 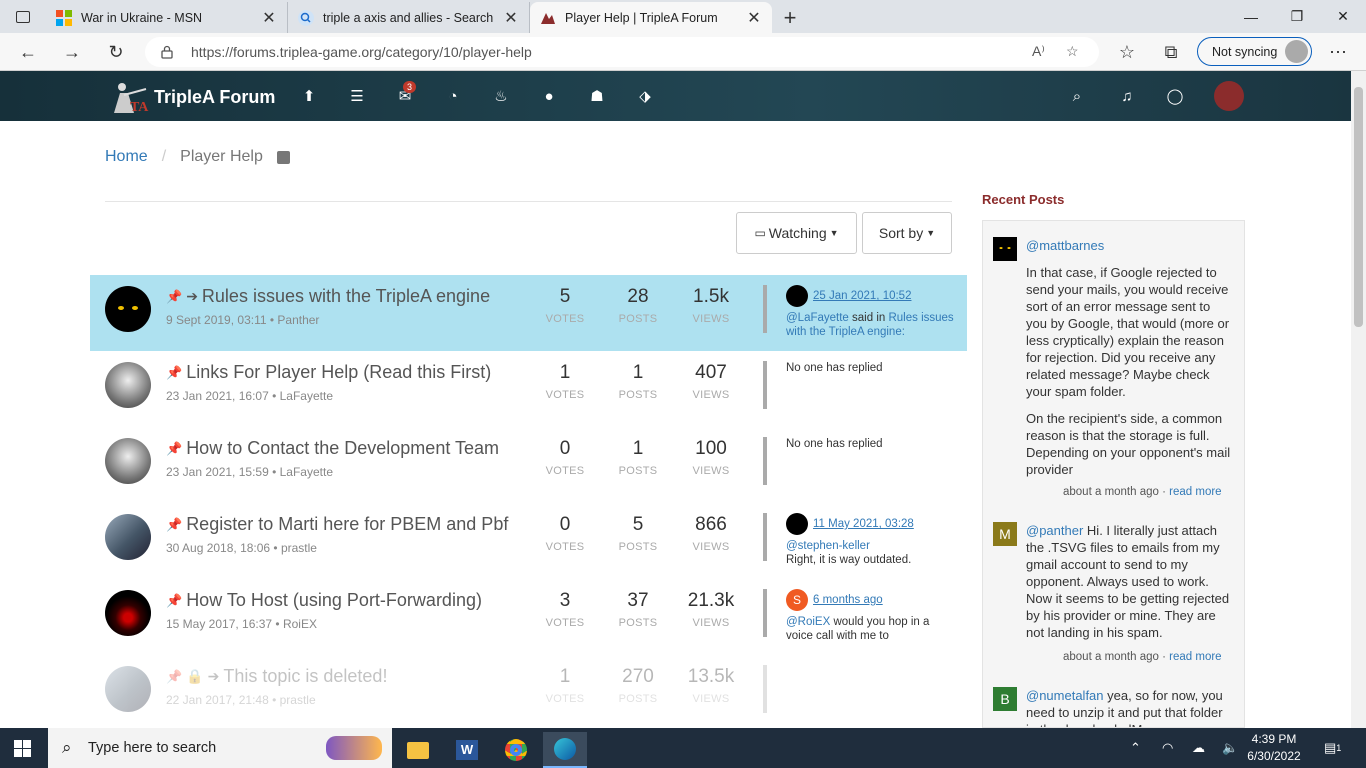 What do you see at coordinates (1251, 16) in the screenshot?
I see `minimize-icon: —` at bounding box center [1251, 16].